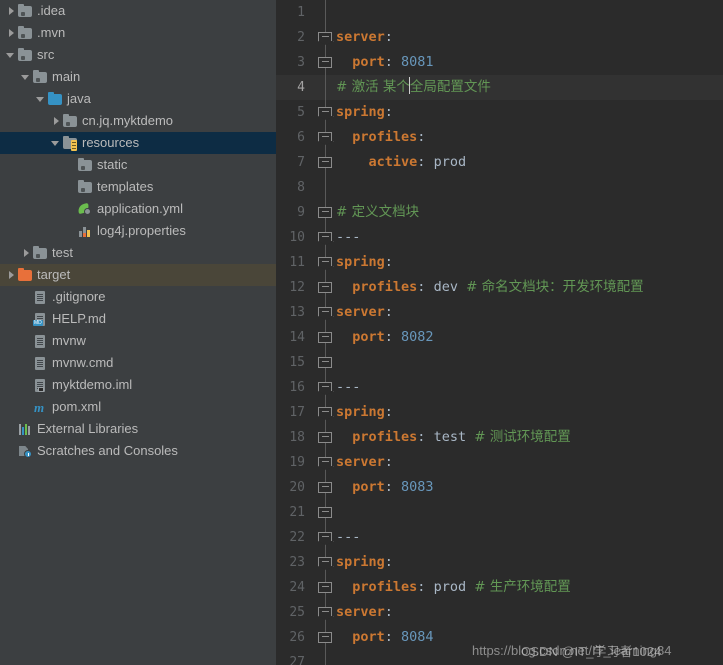 The image size is (723, 665). Describe the element at coordinates (138, 165) in the screenshot. I see `tree-item-static: static` at that location.